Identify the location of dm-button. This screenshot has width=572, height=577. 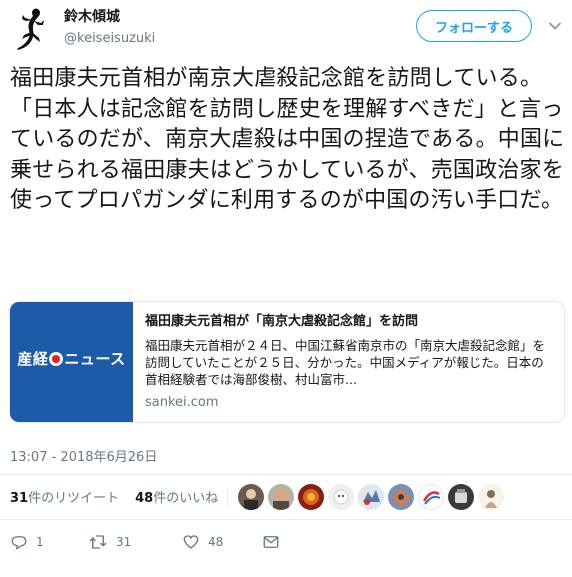
(271, 542).